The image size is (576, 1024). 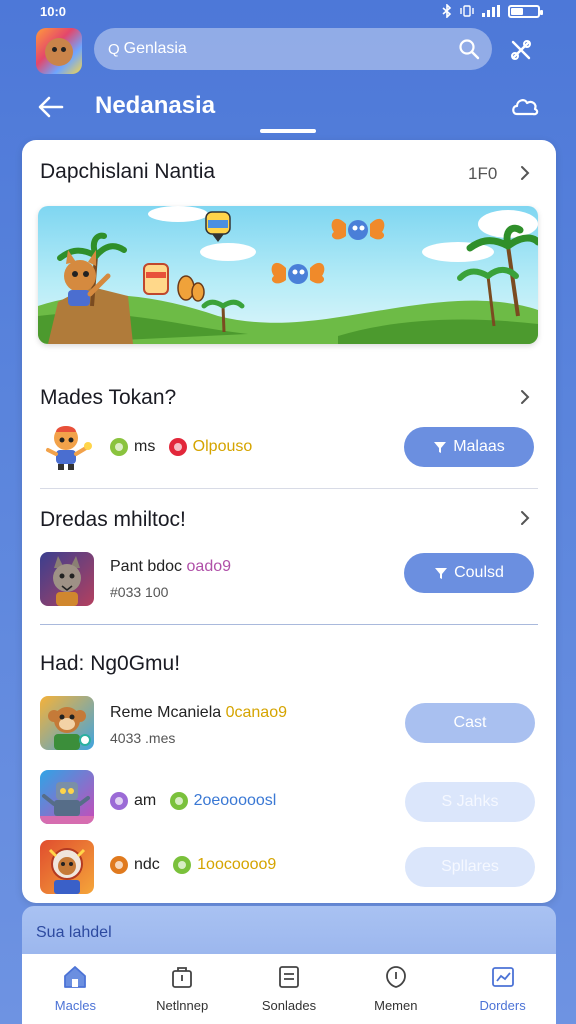 I want to click on avatar-astronaut, so click(x=67, y=867).